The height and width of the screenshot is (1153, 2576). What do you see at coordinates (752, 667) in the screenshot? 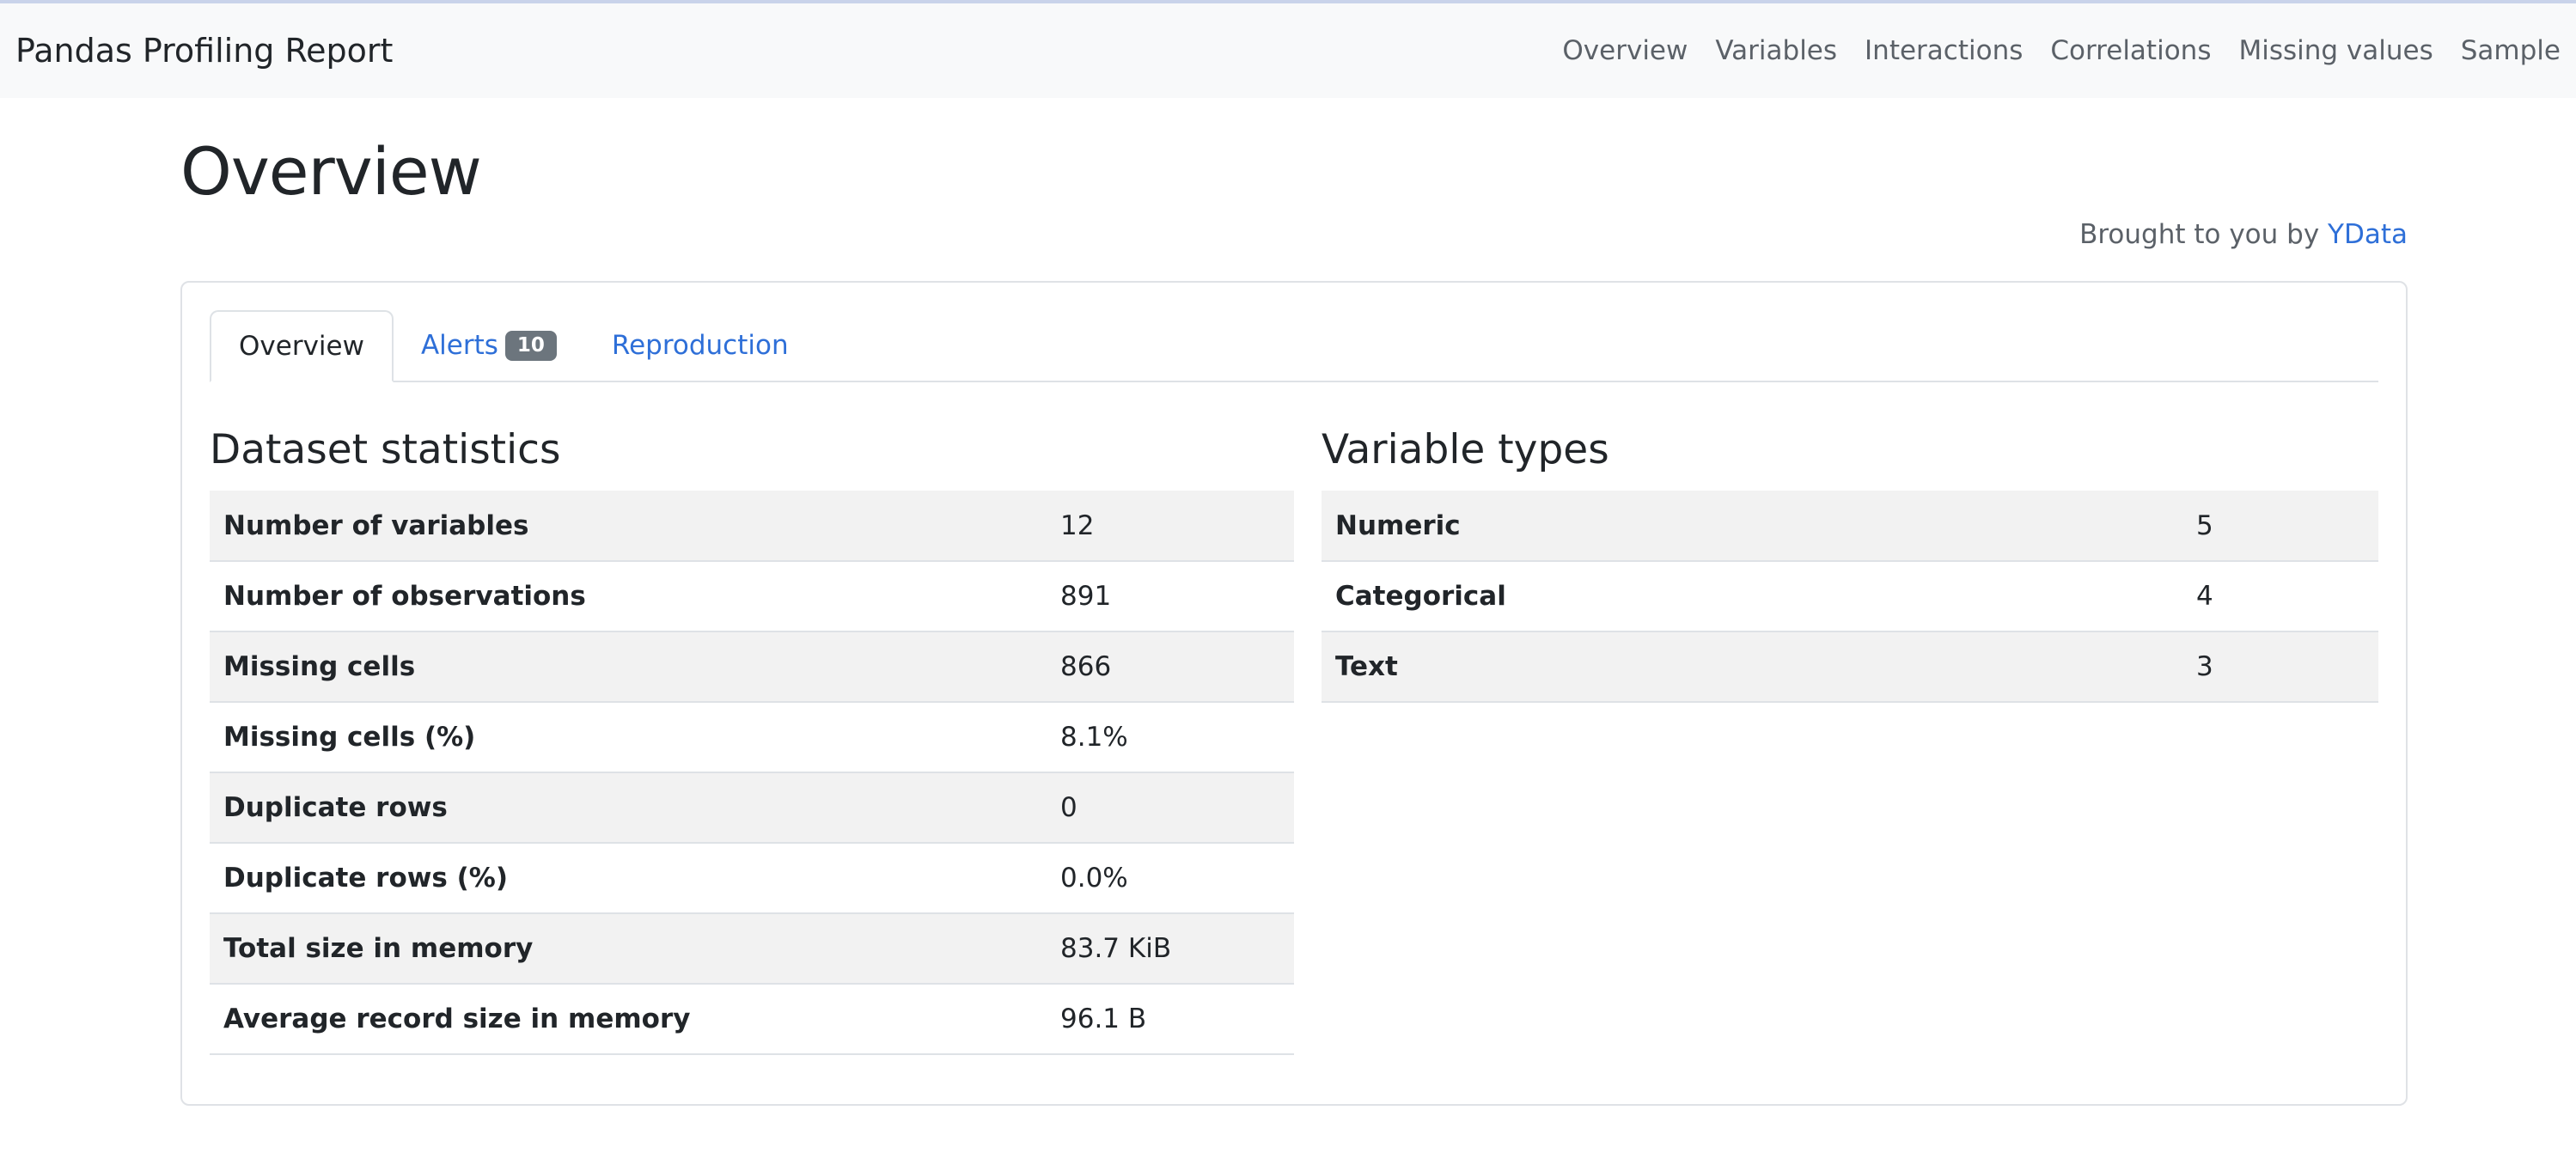
I see `table-row: Missing cells 866` at bounding box center [752, 667].